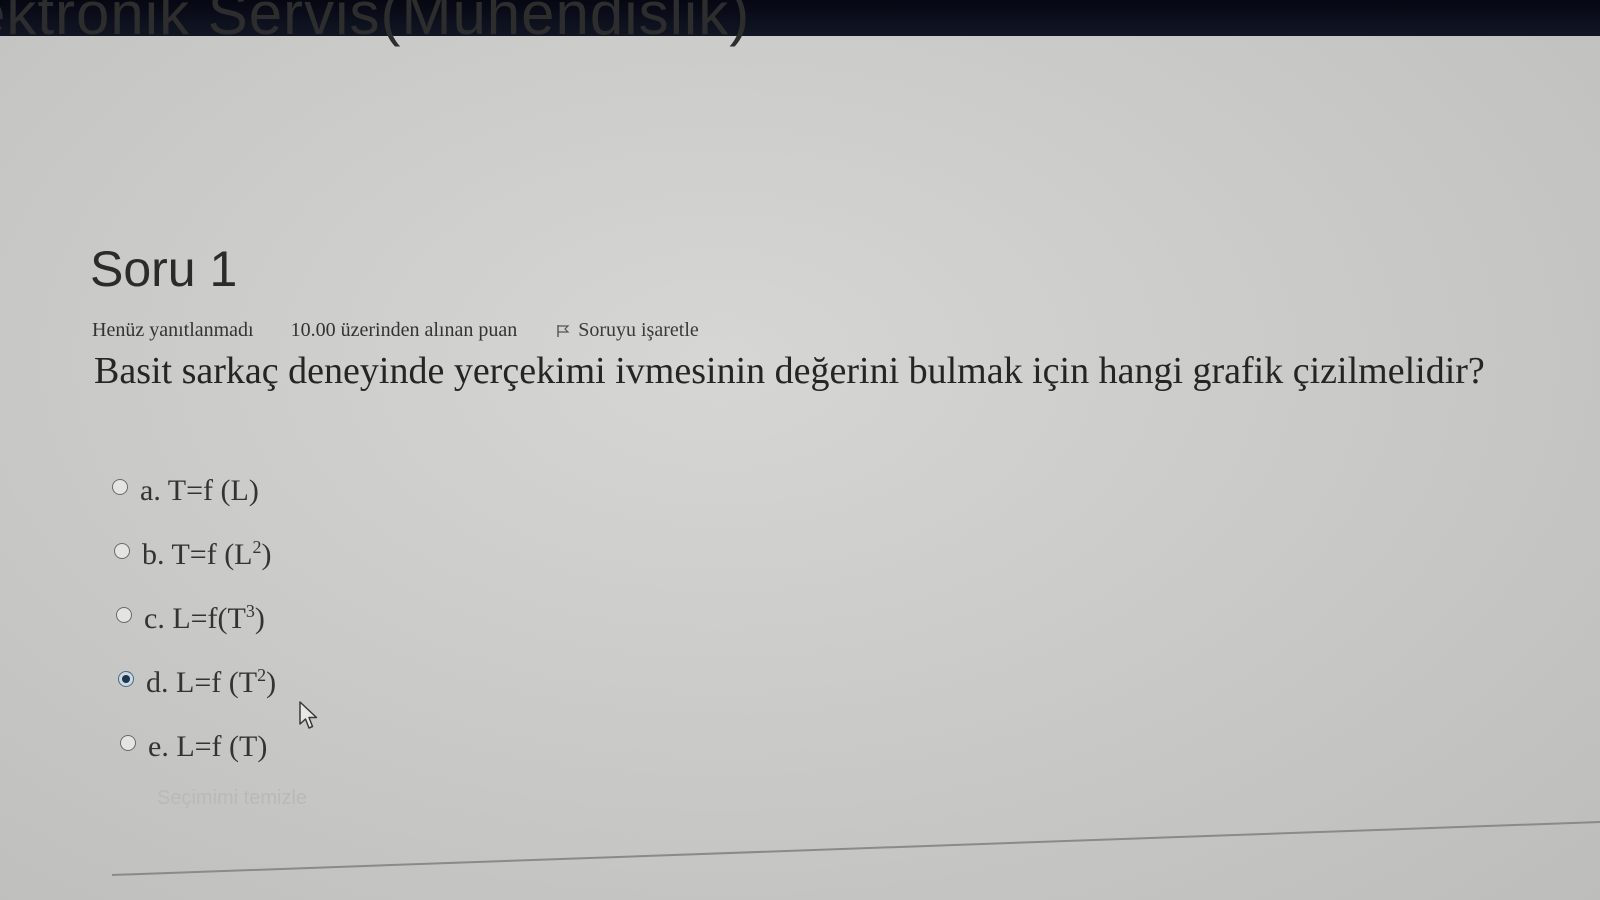 The image size is (1600, 900). I want to click on answer-option-b: b. T=f (L2), so click(195, 551).